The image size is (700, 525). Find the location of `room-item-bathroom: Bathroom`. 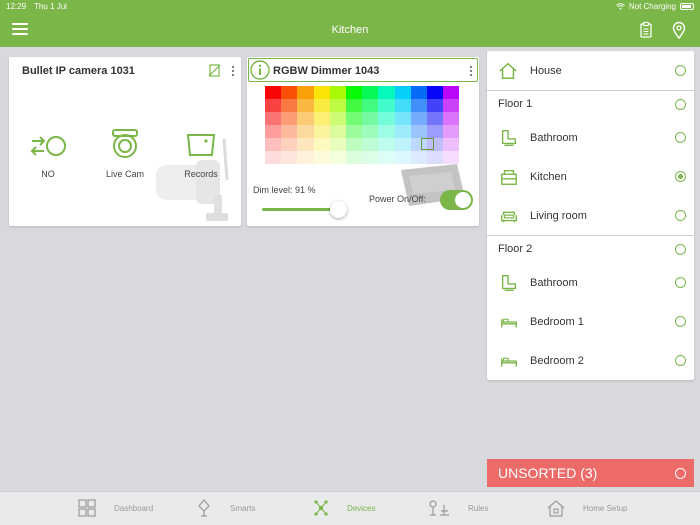

room-item-bathroom: Bathroom is located at coordinates (590, 137).